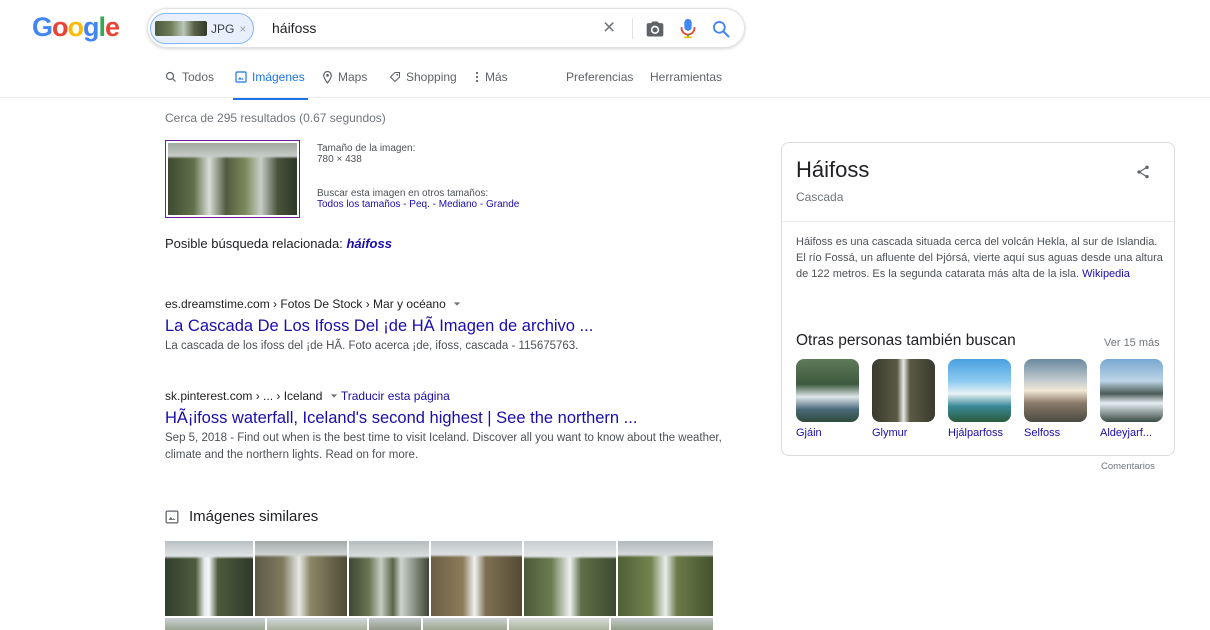 Image resolution: width=1210 pixels, height=630 pixels. I want to click on waterfall-image, so click(232, 179).